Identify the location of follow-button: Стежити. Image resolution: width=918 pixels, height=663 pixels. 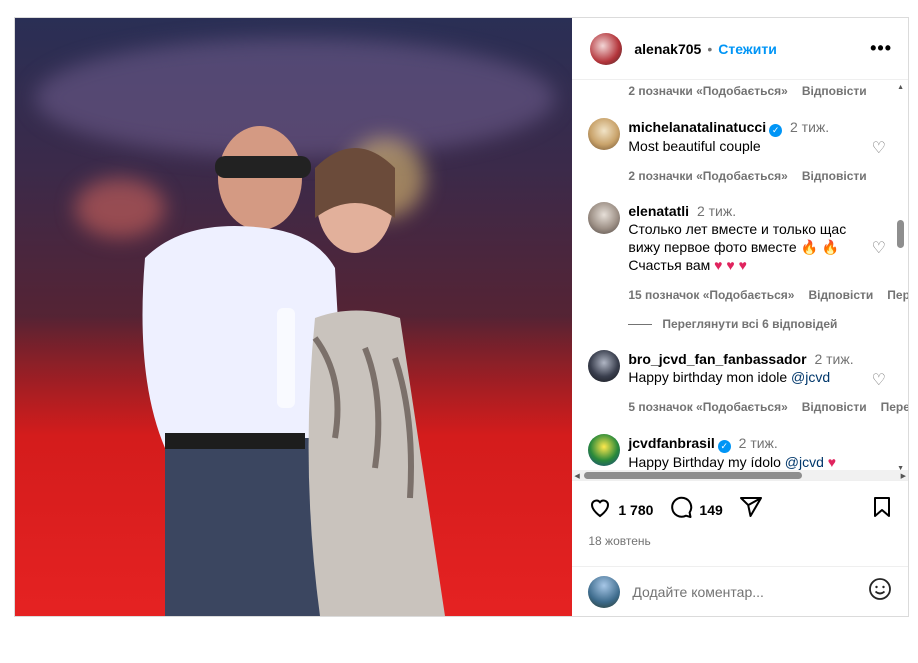
(747, 49).